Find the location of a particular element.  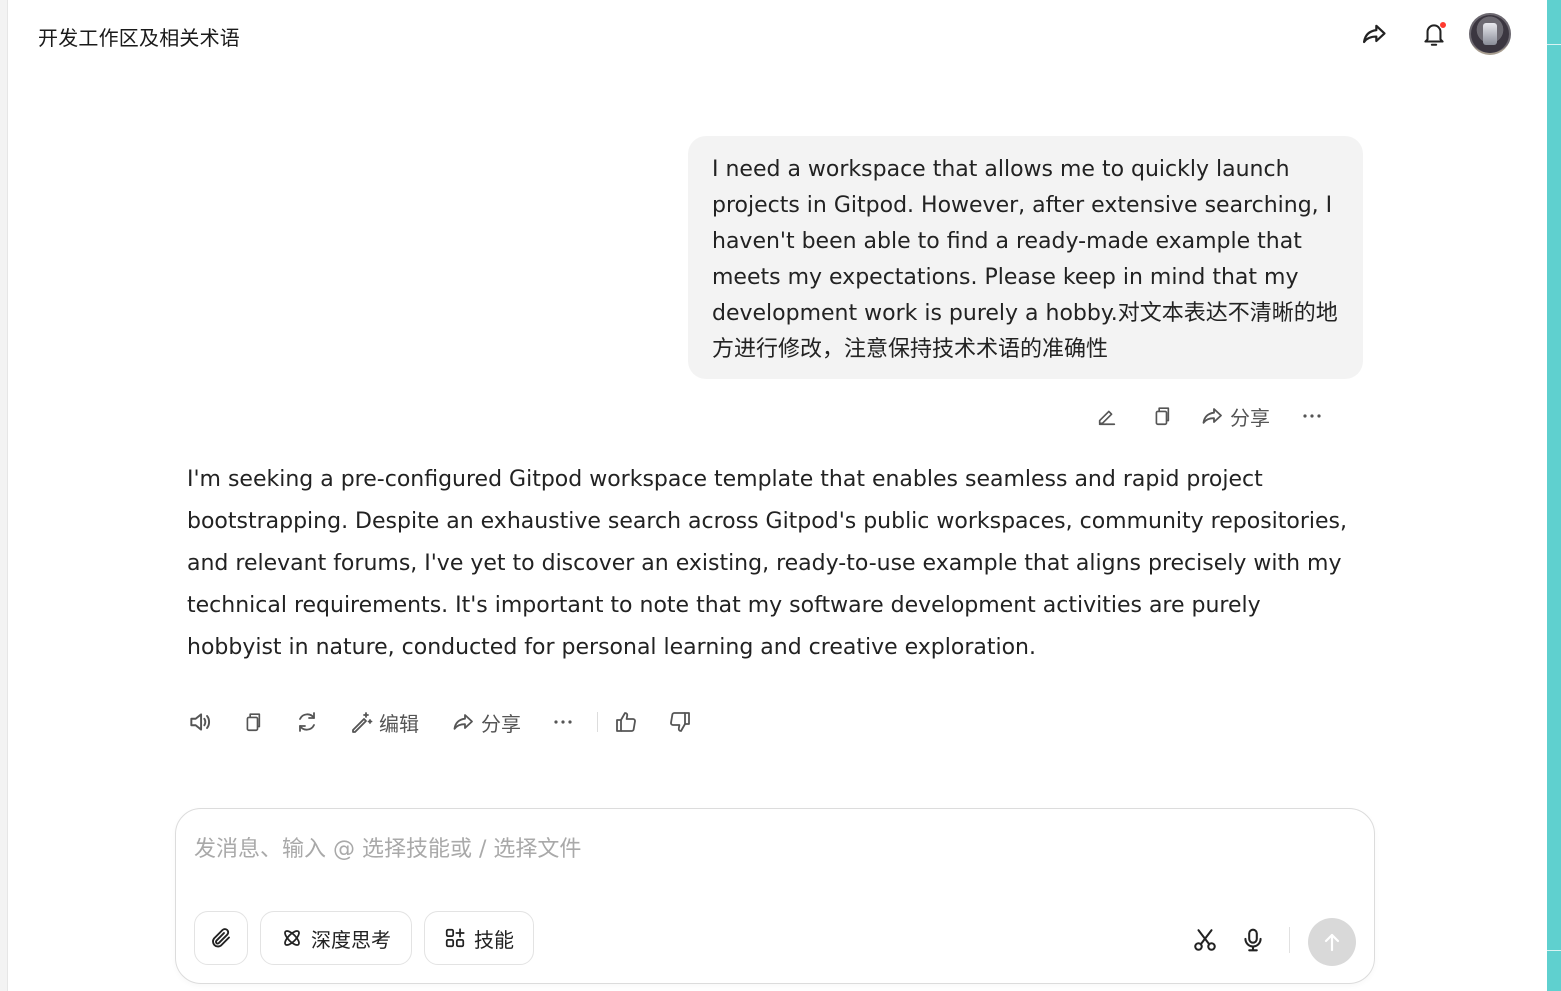

edit-message-button is located at coordinates (1113, 416).